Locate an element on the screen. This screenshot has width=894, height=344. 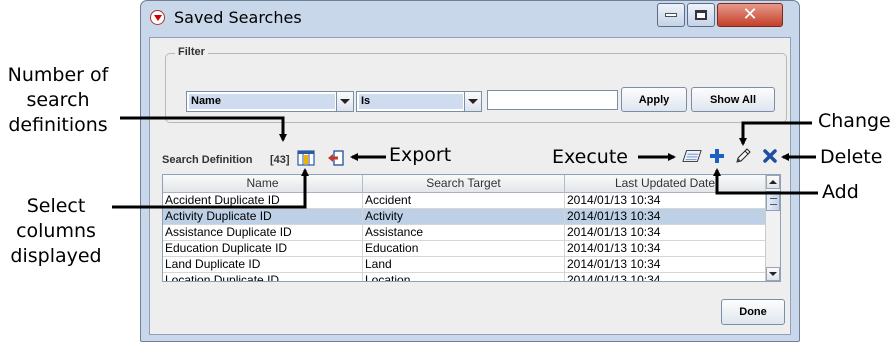
column-header-search-target: Search Target is located at coordinates (464, 184).